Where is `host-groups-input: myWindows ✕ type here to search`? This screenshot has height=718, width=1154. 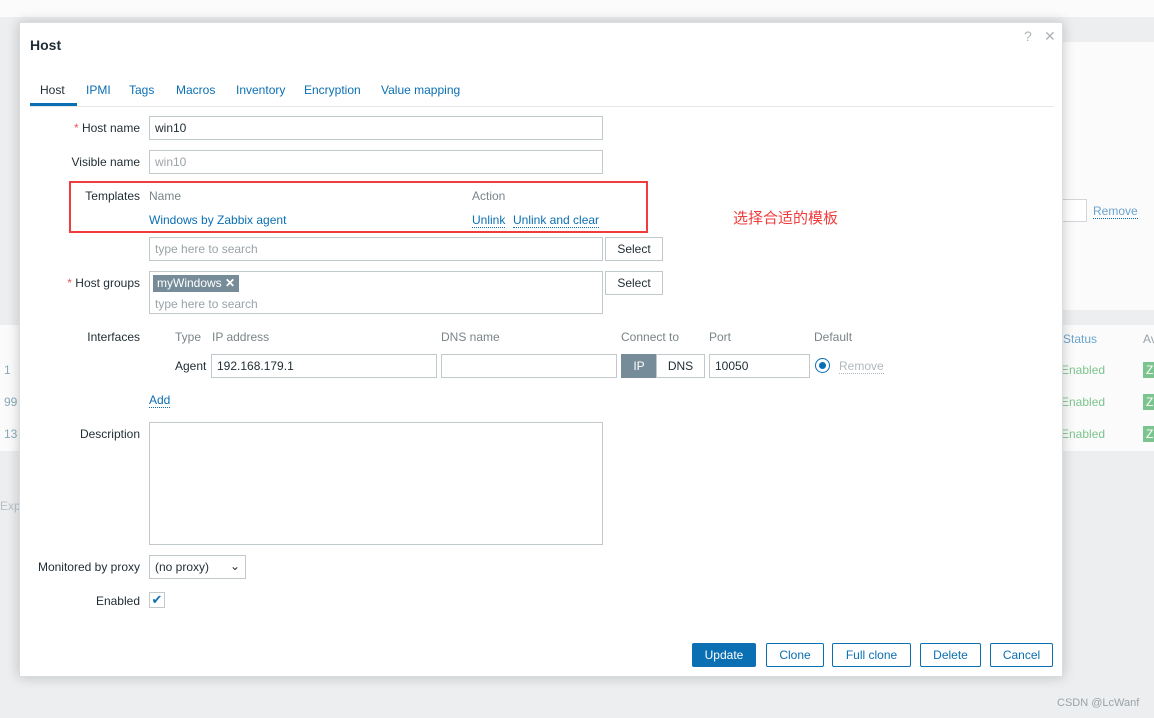 host-groups-input: myWindows ✕ type here to search is located at coordinates (376, 292).